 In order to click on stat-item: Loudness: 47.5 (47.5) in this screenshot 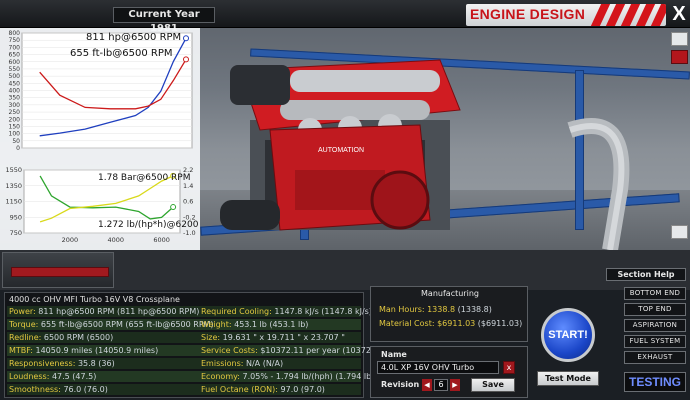, I will do `click(52, 376)`.